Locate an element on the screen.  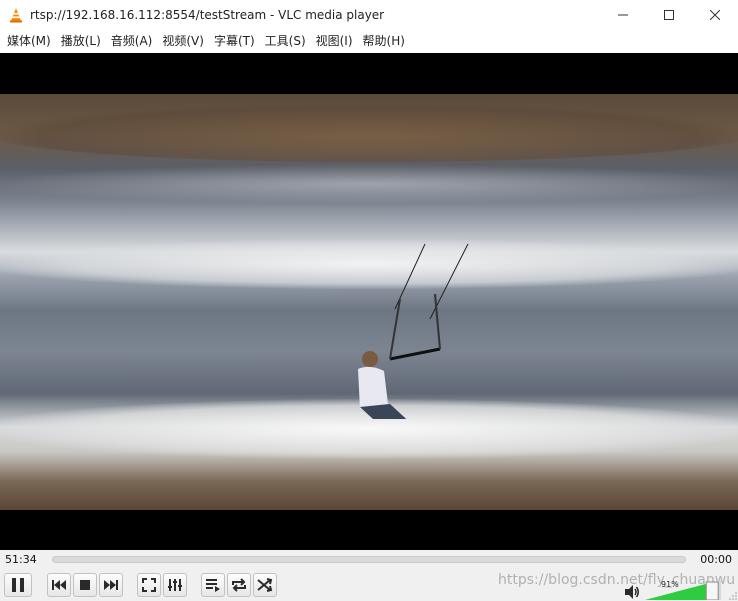
volume-slider is located at coordinates (683, 590).